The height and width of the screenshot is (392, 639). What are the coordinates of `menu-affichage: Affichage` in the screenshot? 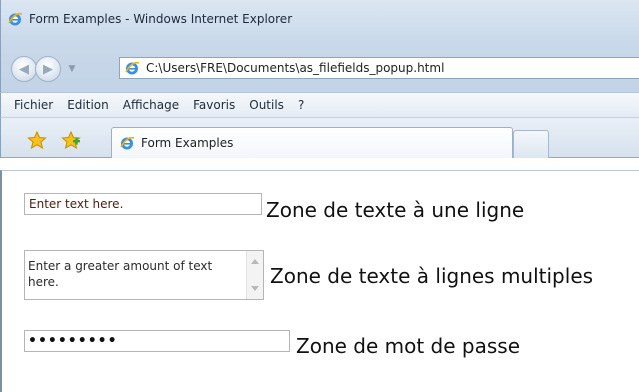 It's located at (151, 105).